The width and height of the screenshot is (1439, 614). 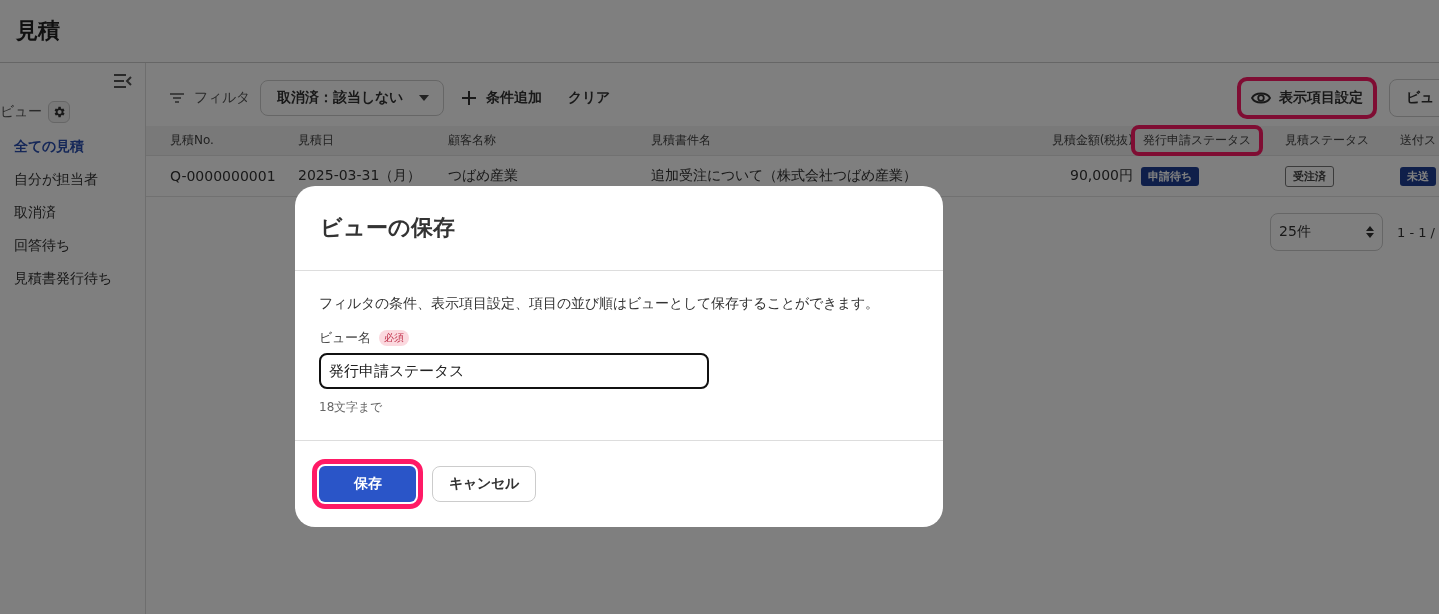 I want to click on sidebar-item: 自分が担当者, so click(x=72, y=180).